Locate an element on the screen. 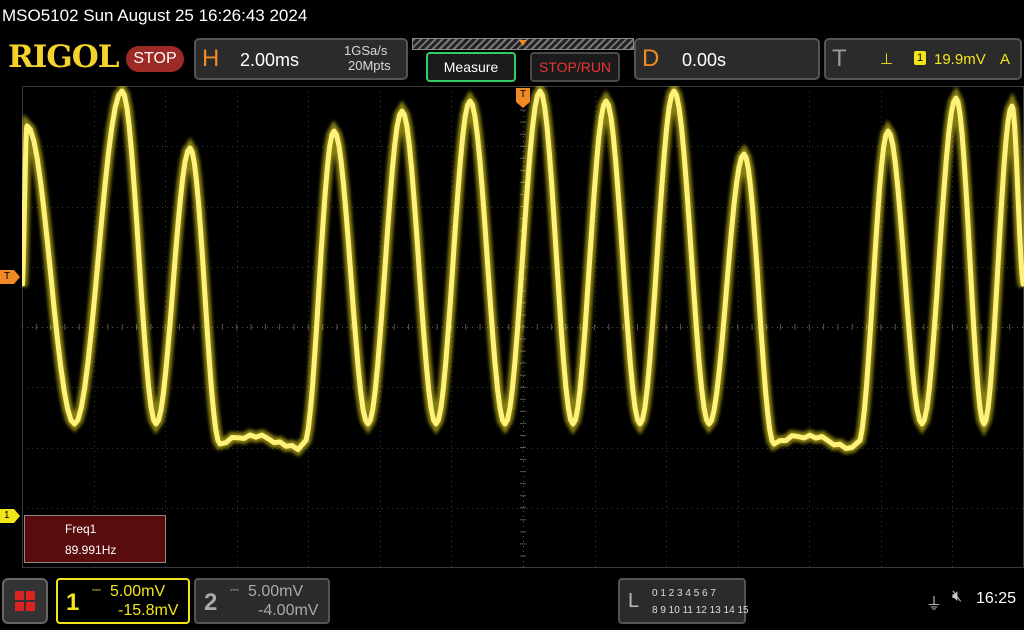 Image resolution: width=1024 pixels, height=630 pixels. delay-value: 0.00s is located at coordinates (704, 60).